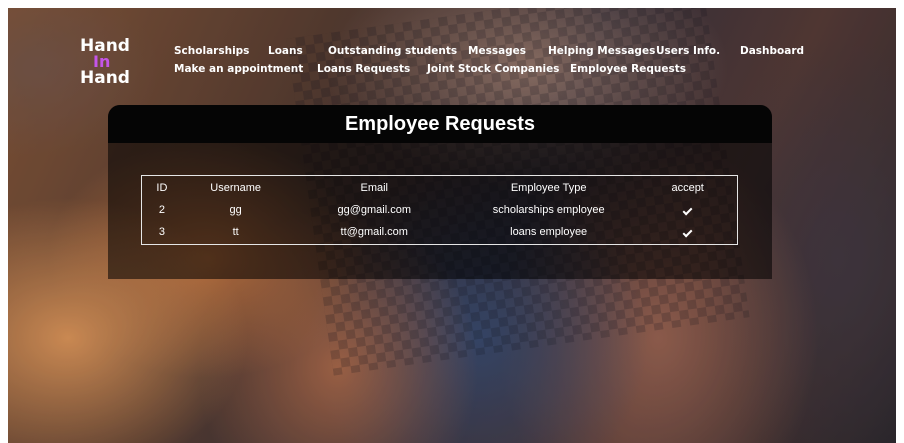 Image resolution: width=904 pixels, height=443 pixels. I want to click on nav-dashboard: Dashboard, so click(772, 51).